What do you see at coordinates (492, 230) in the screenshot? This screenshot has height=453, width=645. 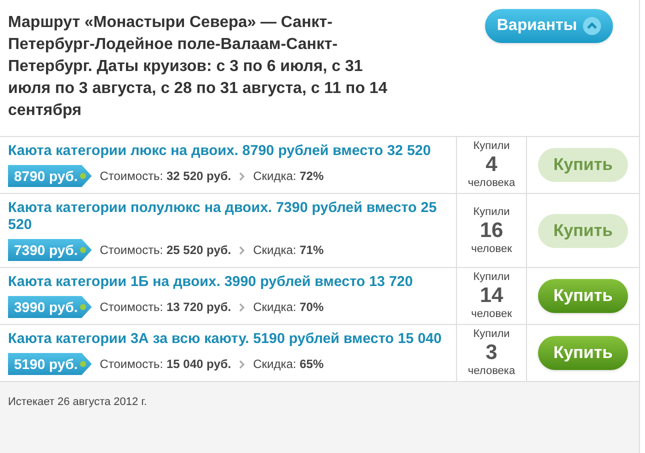 I see `bought-count: 16` at bounding box center [492, 230].